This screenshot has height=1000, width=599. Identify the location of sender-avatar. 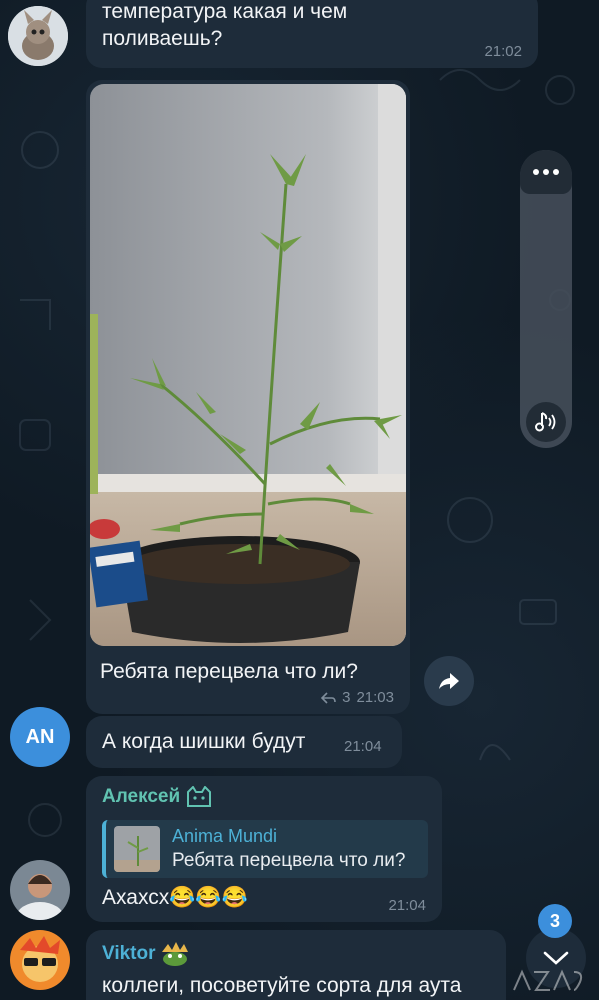
(38, 36).